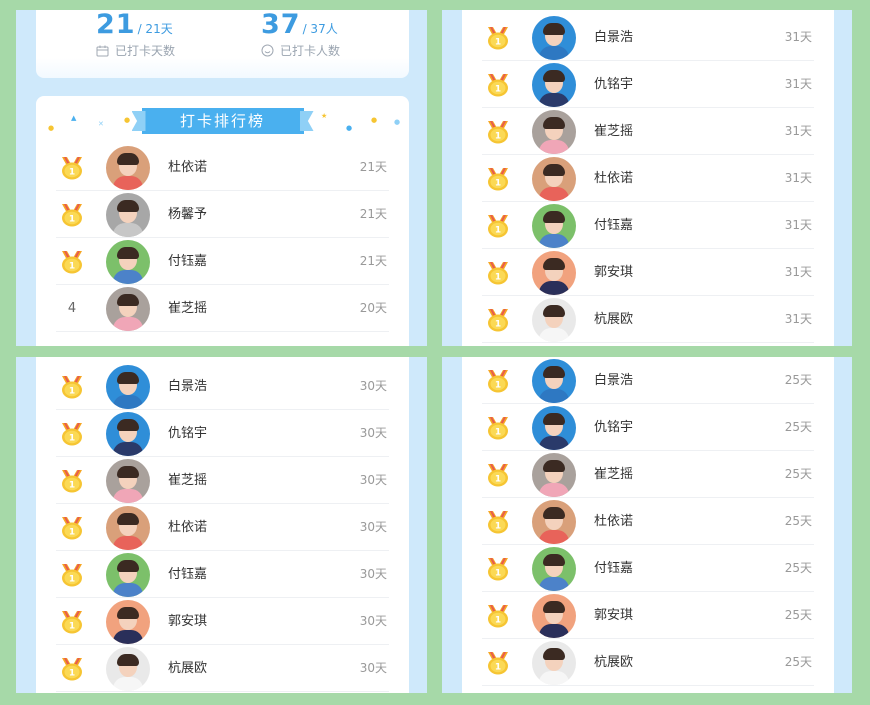  What do you see at coordinates (373, 308) in the screenshot?
I see `checkin-days: 20天` at bounding box center [373, 308].